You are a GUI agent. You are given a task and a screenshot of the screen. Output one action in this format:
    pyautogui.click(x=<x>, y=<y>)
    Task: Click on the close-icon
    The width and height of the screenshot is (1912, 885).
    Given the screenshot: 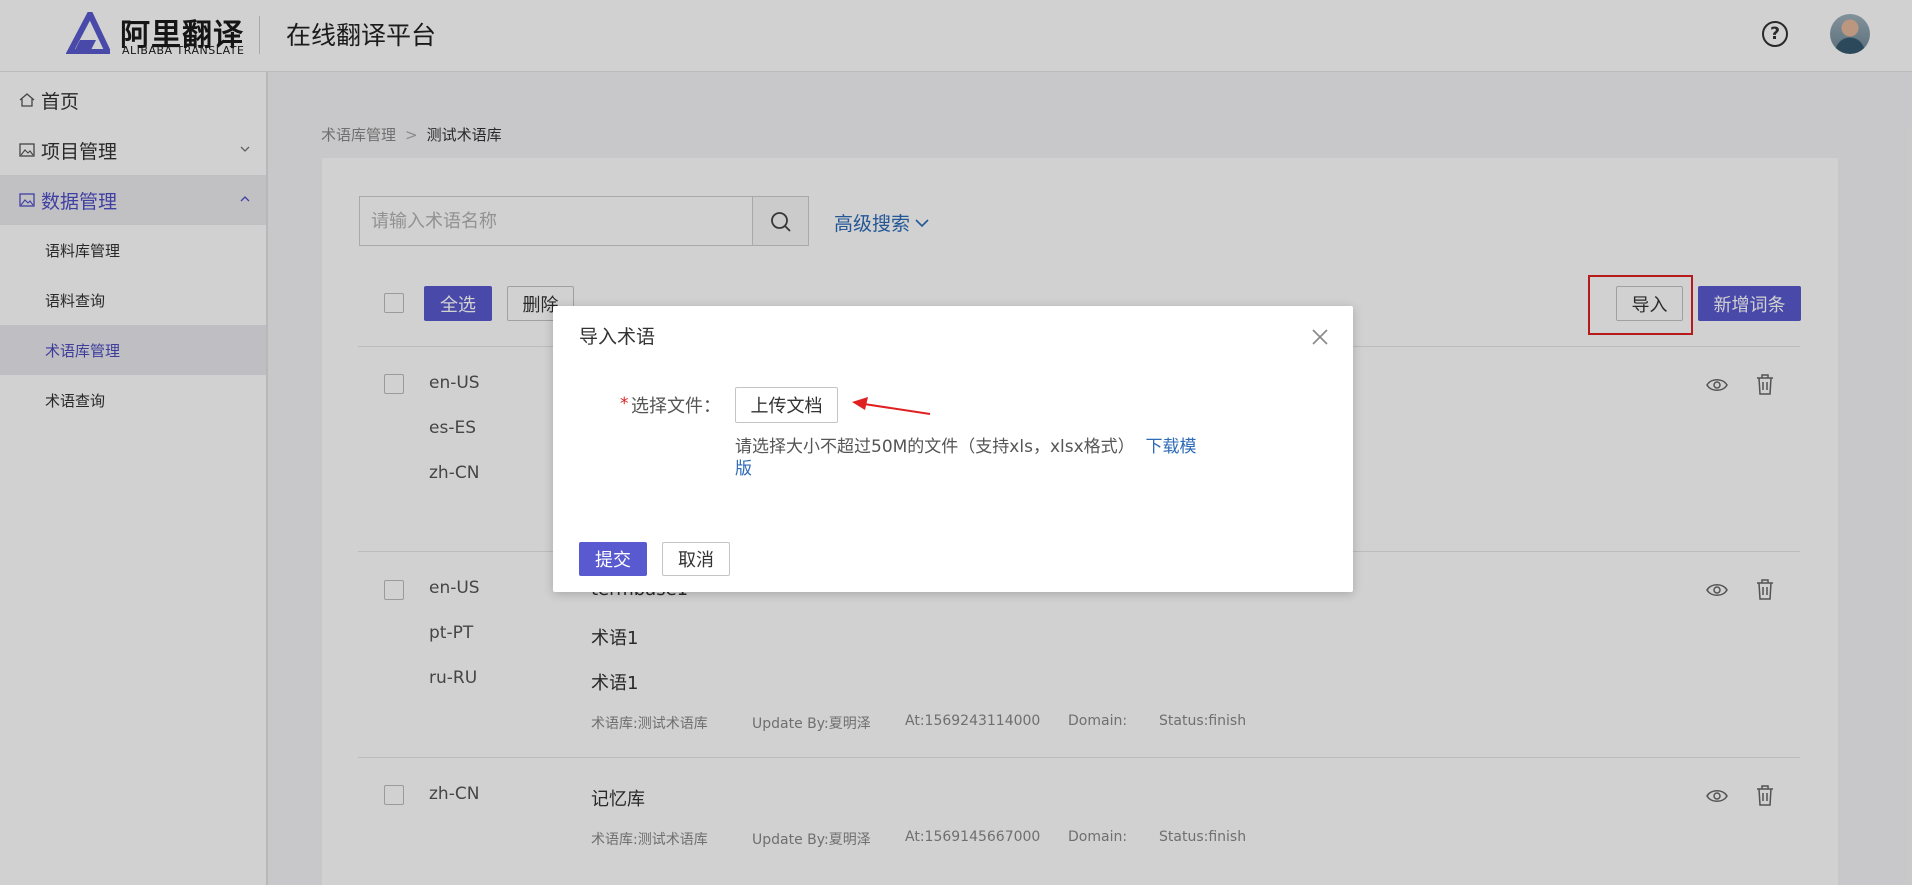 What is the action you would take?
    pyautogui.click(x=1320, y=337)
    